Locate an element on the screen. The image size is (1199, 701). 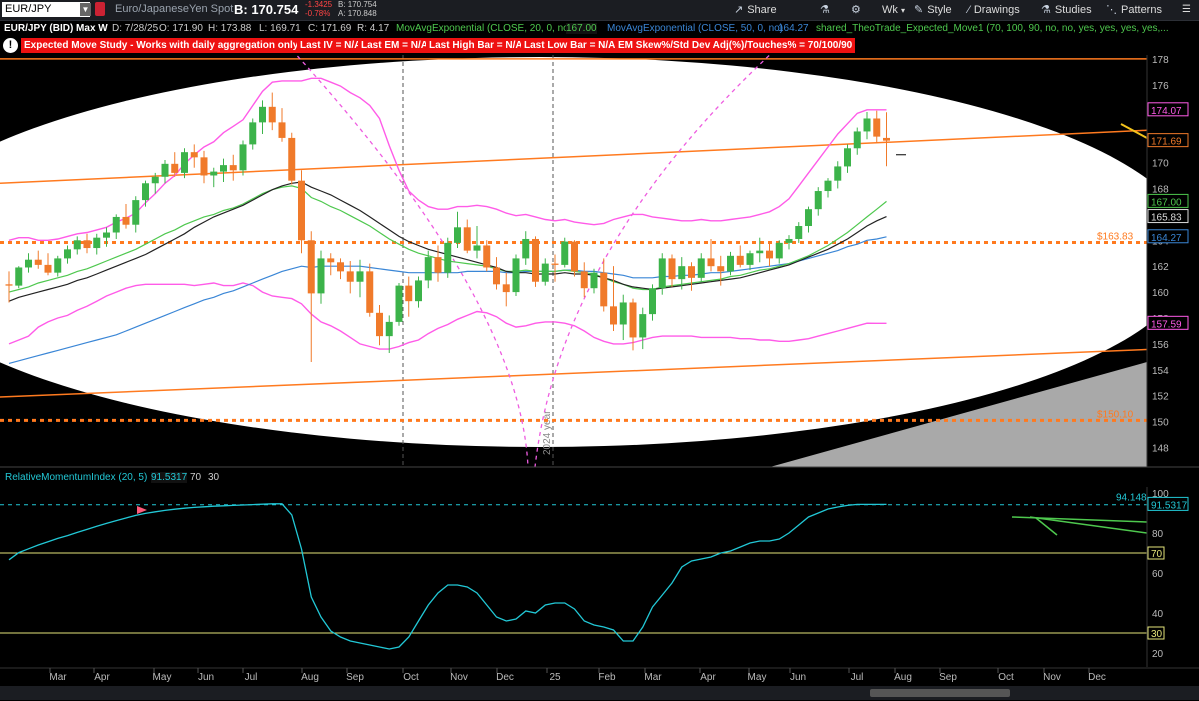
rmi-value: 91.5317 is located at coordinates (169, 477).